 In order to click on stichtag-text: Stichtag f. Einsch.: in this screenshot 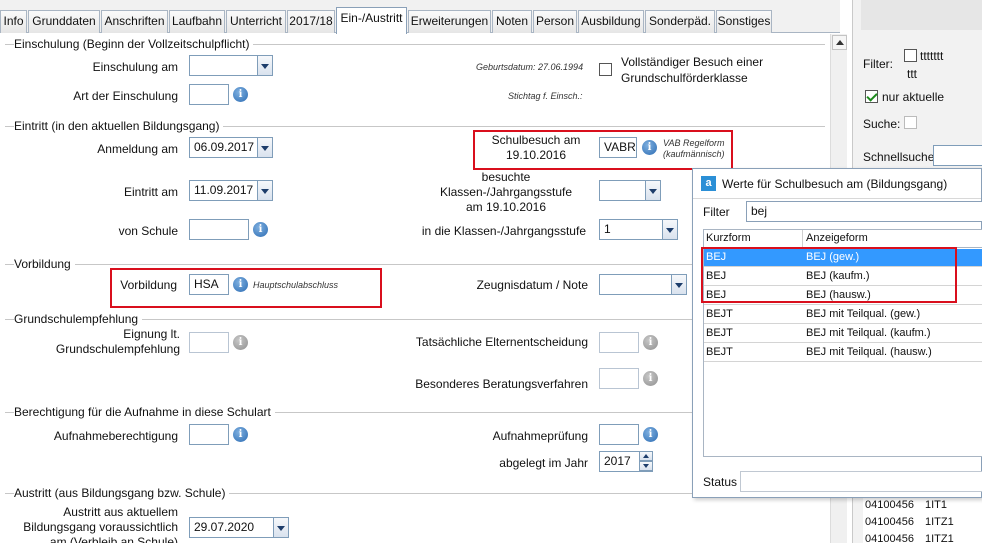, I will do `click(545, 96)`.